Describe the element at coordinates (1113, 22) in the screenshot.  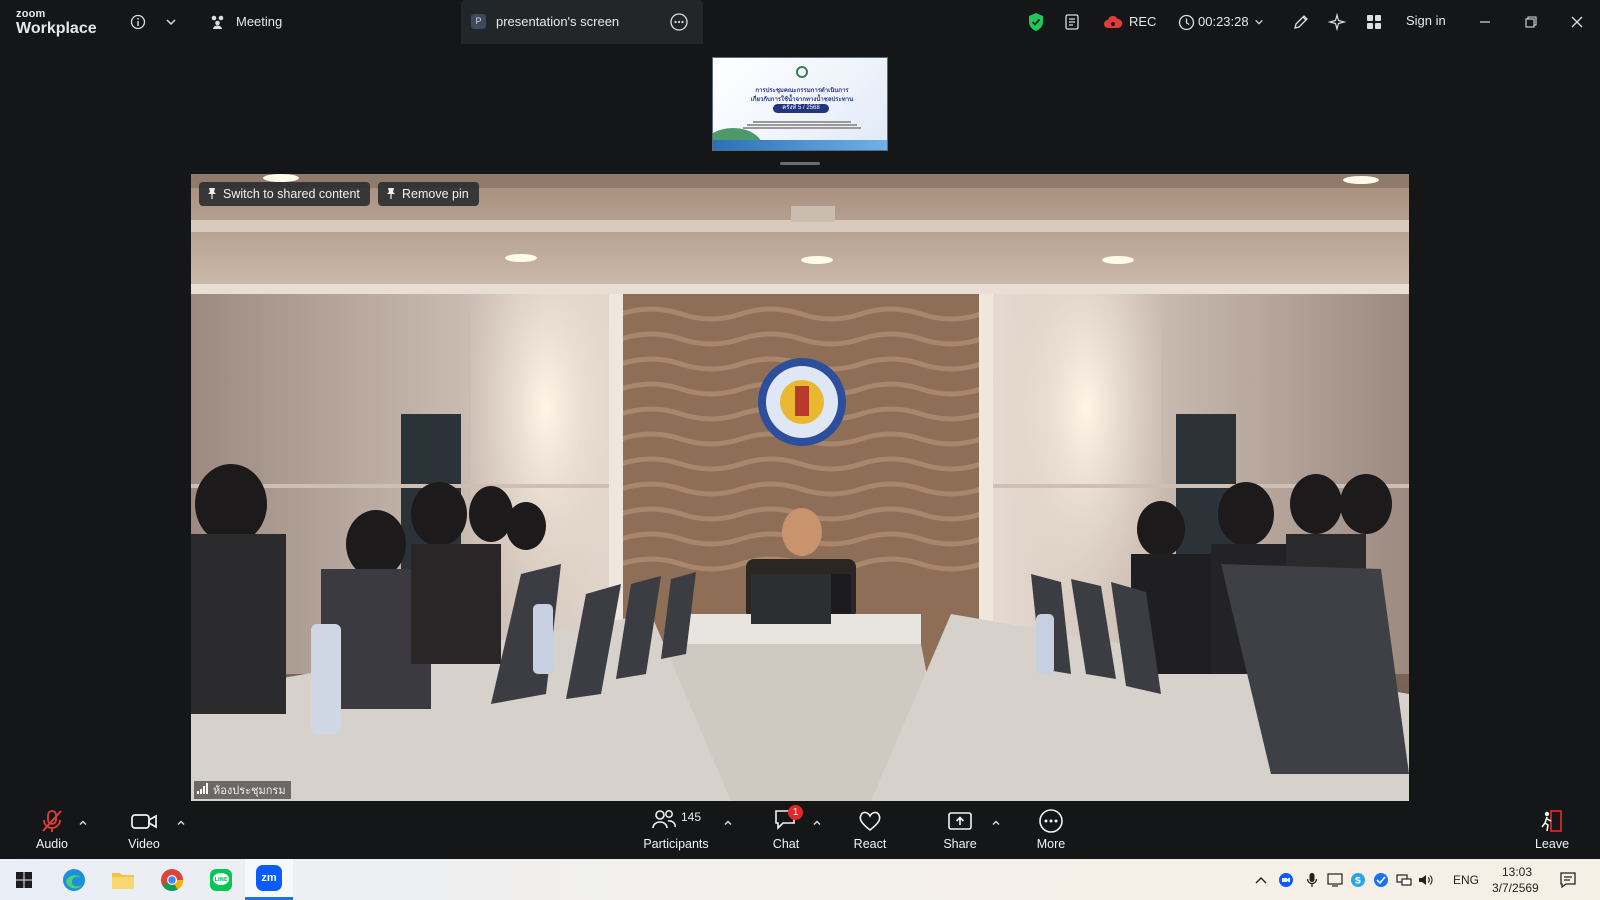
I see `cloud-record-icon` at that location.